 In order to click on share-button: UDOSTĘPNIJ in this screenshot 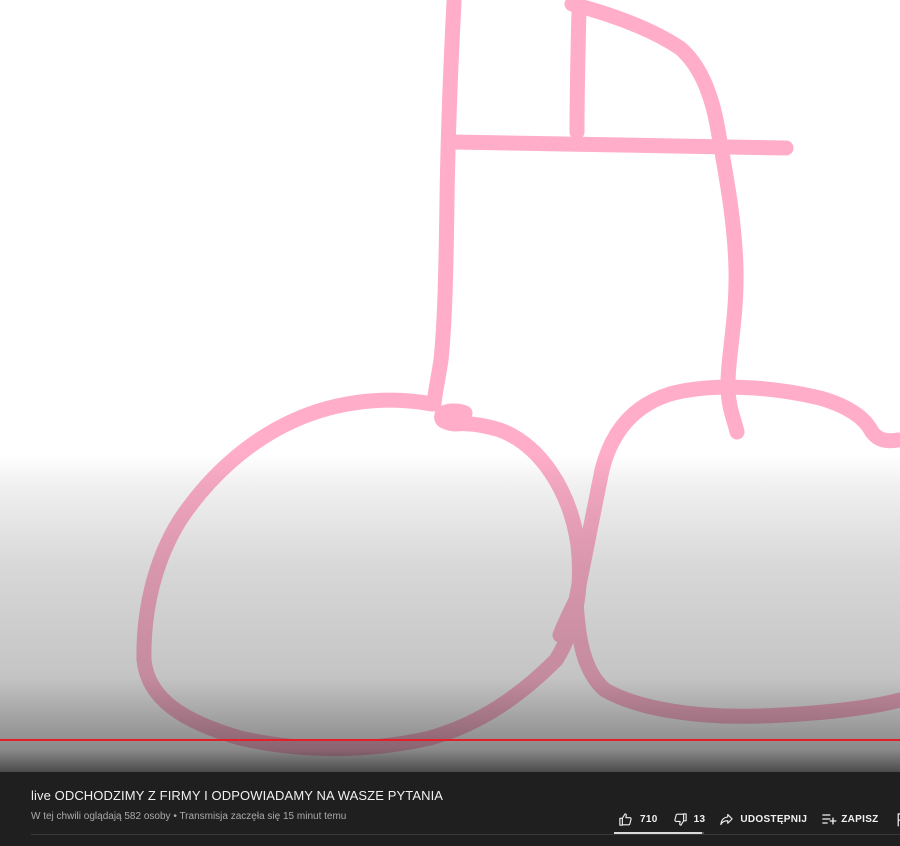, I will do `click(763, 819)`.